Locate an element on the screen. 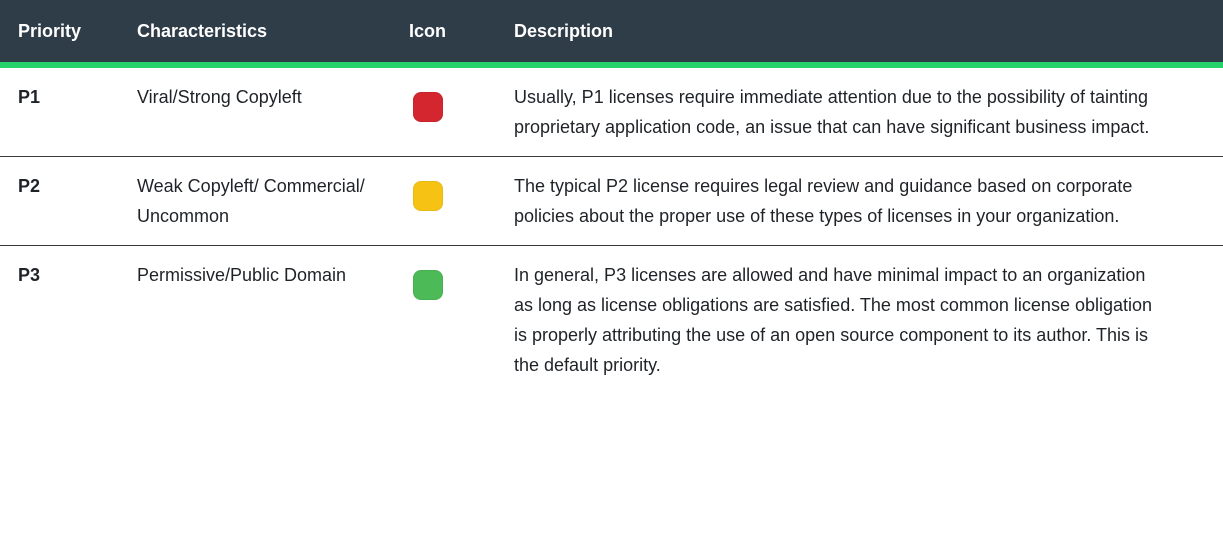 The height and width of the screenshot is (541, 1223). characteristics-cell: Viral/Strong Copyleft is located at coordinates (256, 111).